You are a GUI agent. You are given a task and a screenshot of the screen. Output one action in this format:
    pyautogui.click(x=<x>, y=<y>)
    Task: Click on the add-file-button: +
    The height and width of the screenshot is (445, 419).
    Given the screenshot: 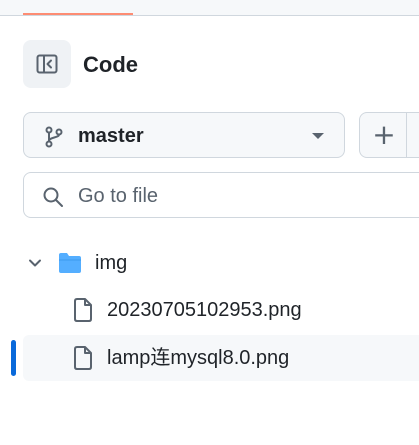 What is the action you would take?
    pyautogui.click(x=389, y=135)
    